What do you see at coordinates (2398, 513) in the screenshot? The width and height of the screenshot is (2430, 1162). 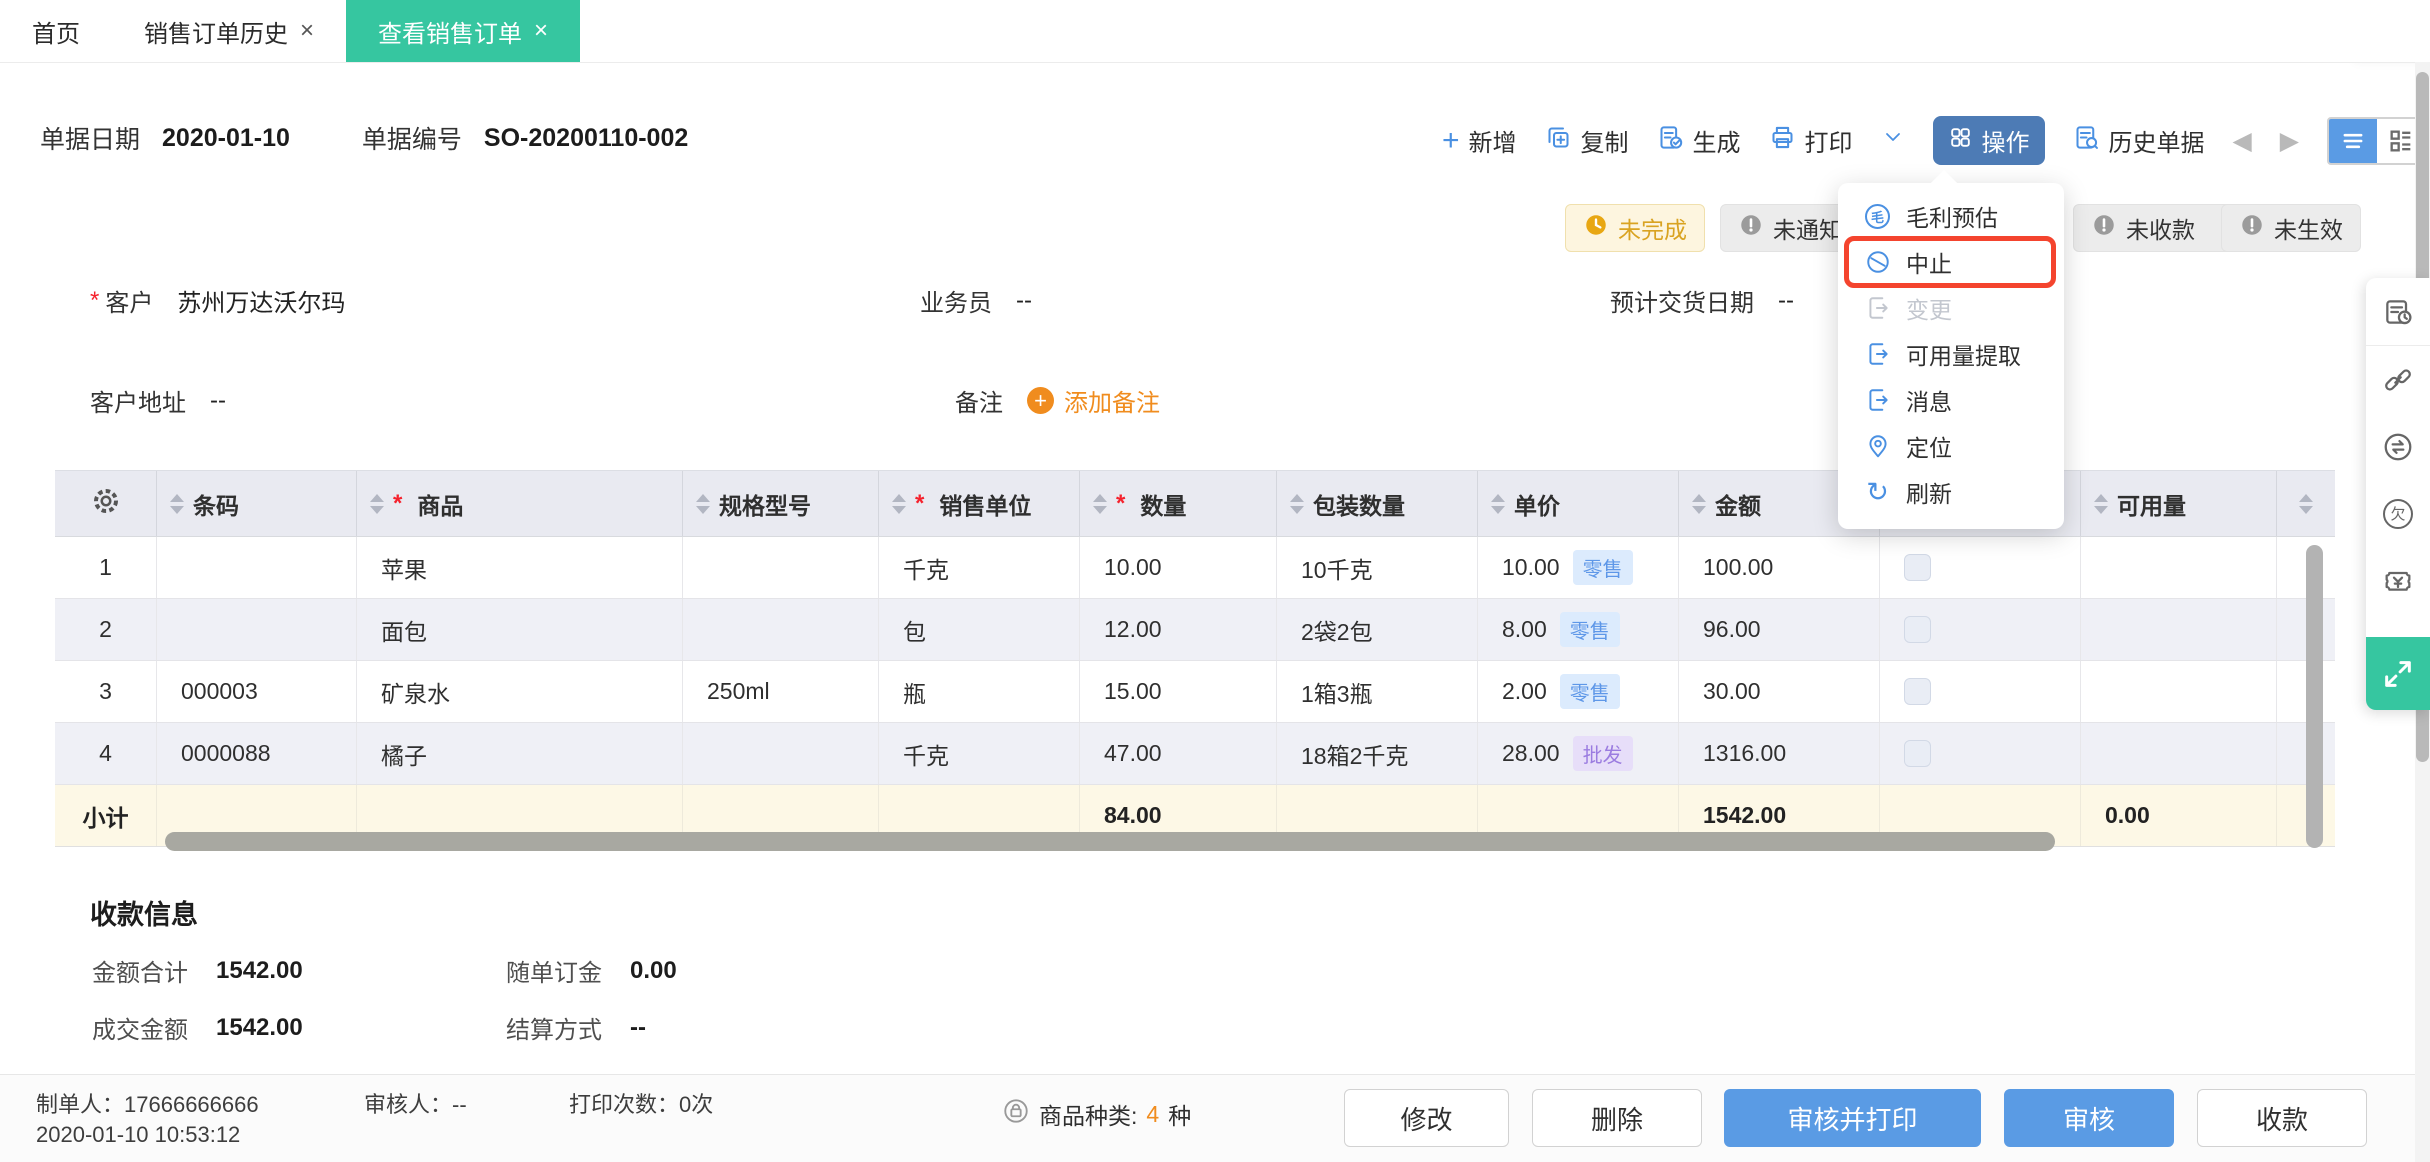 I see `debt-icon: 欠` at bounding box center [2398, 513].